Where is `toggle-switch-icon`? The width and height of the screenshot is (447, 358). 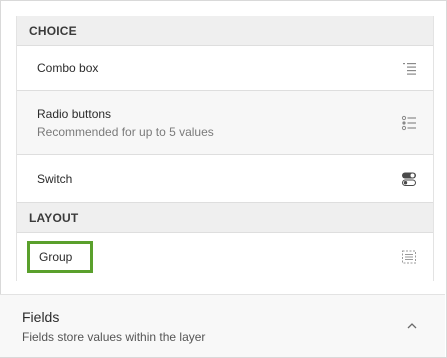 toggle-switch-icon is located at coordinates (409, 179).